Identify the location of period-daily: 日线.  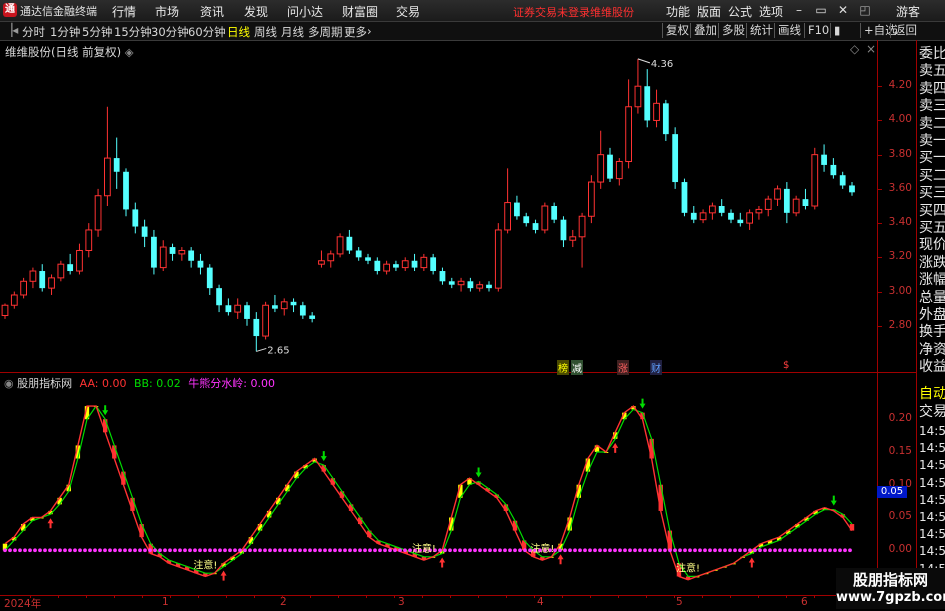
(238, 32).